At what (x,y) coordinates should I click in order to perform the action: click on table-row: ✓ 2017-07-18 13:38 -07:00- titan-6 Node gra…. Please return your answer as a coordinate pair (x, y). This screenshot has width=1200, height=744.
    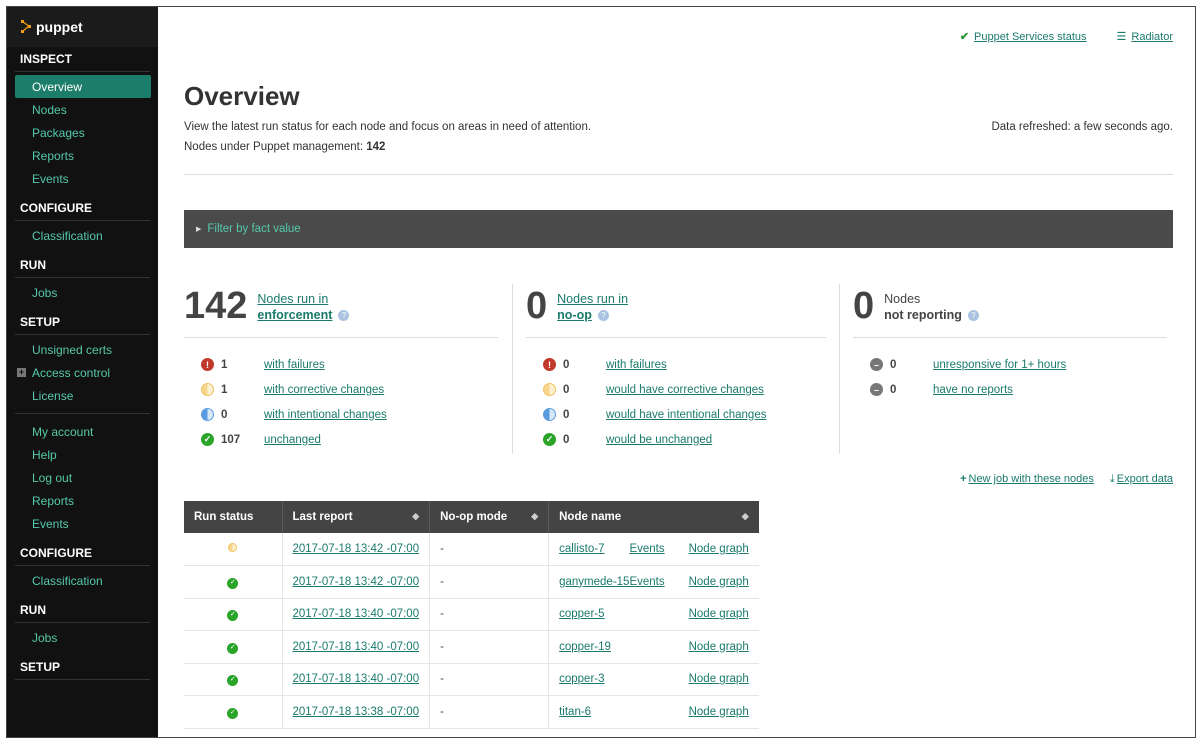
    Looking at the image, I should click on (471, 712).